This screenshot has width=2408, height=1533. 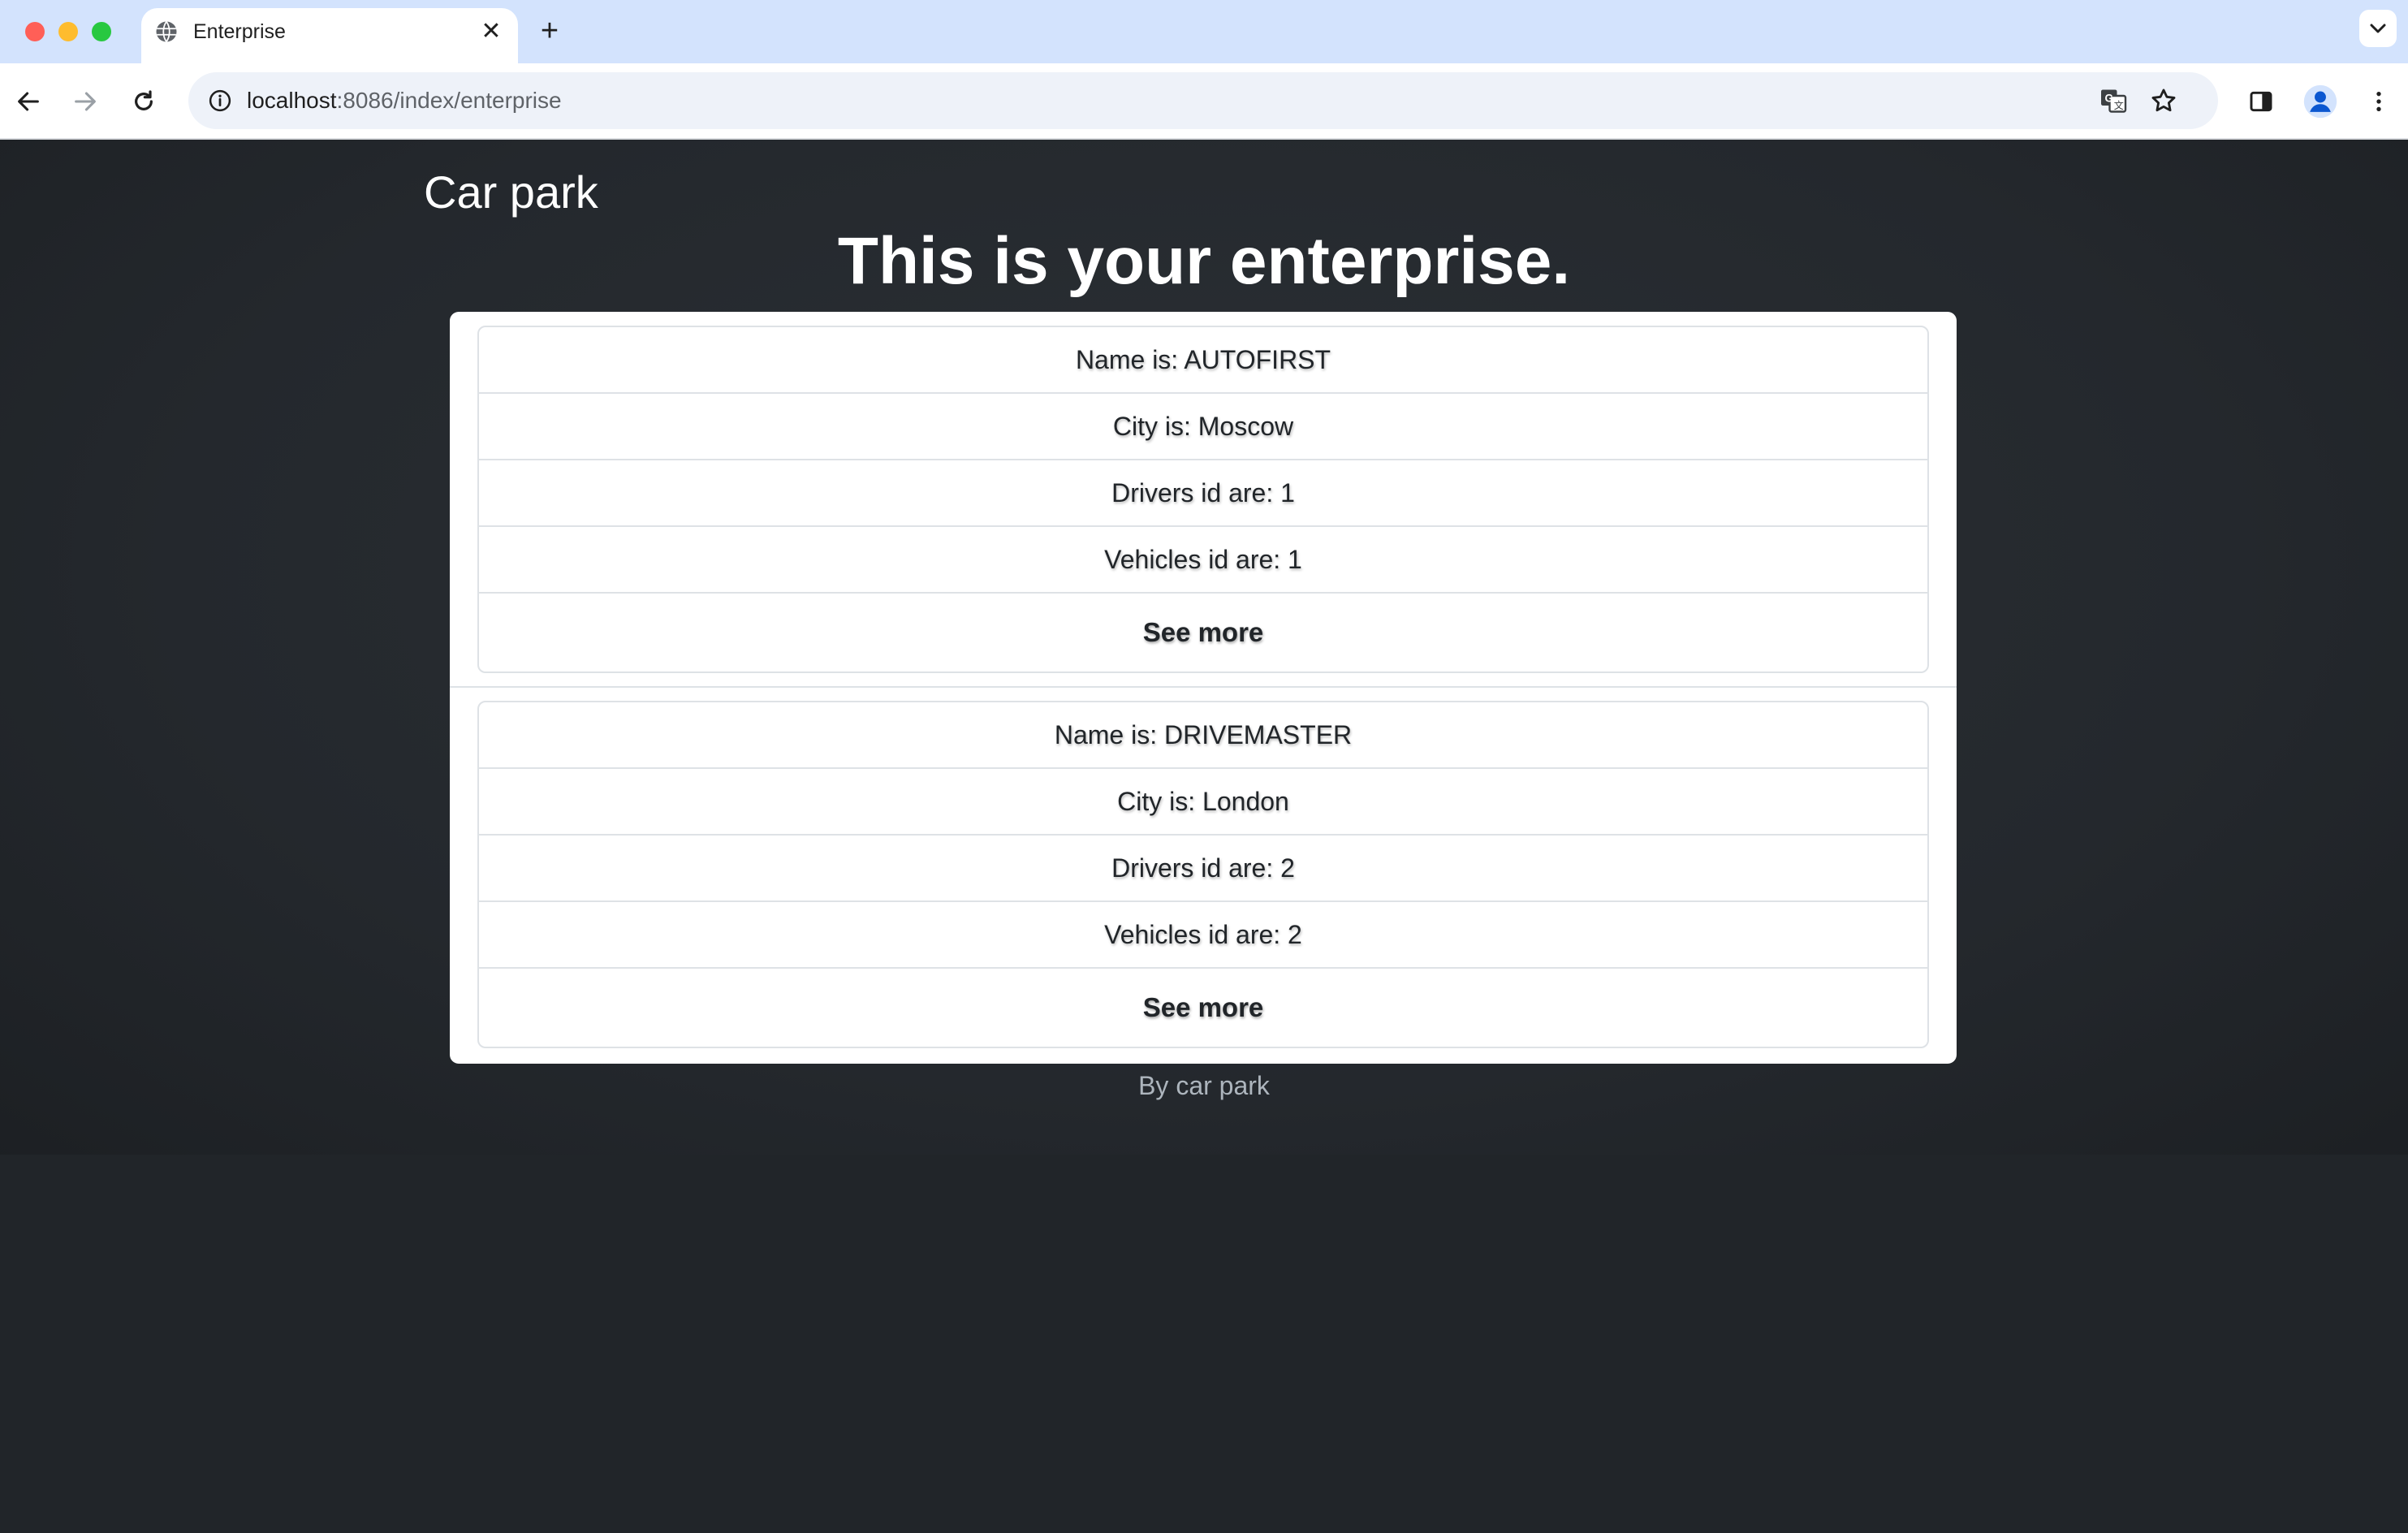 I want to click on browser-toolbar: localhost:8086/index/enterprise G文, so click(x=1204, y=101).